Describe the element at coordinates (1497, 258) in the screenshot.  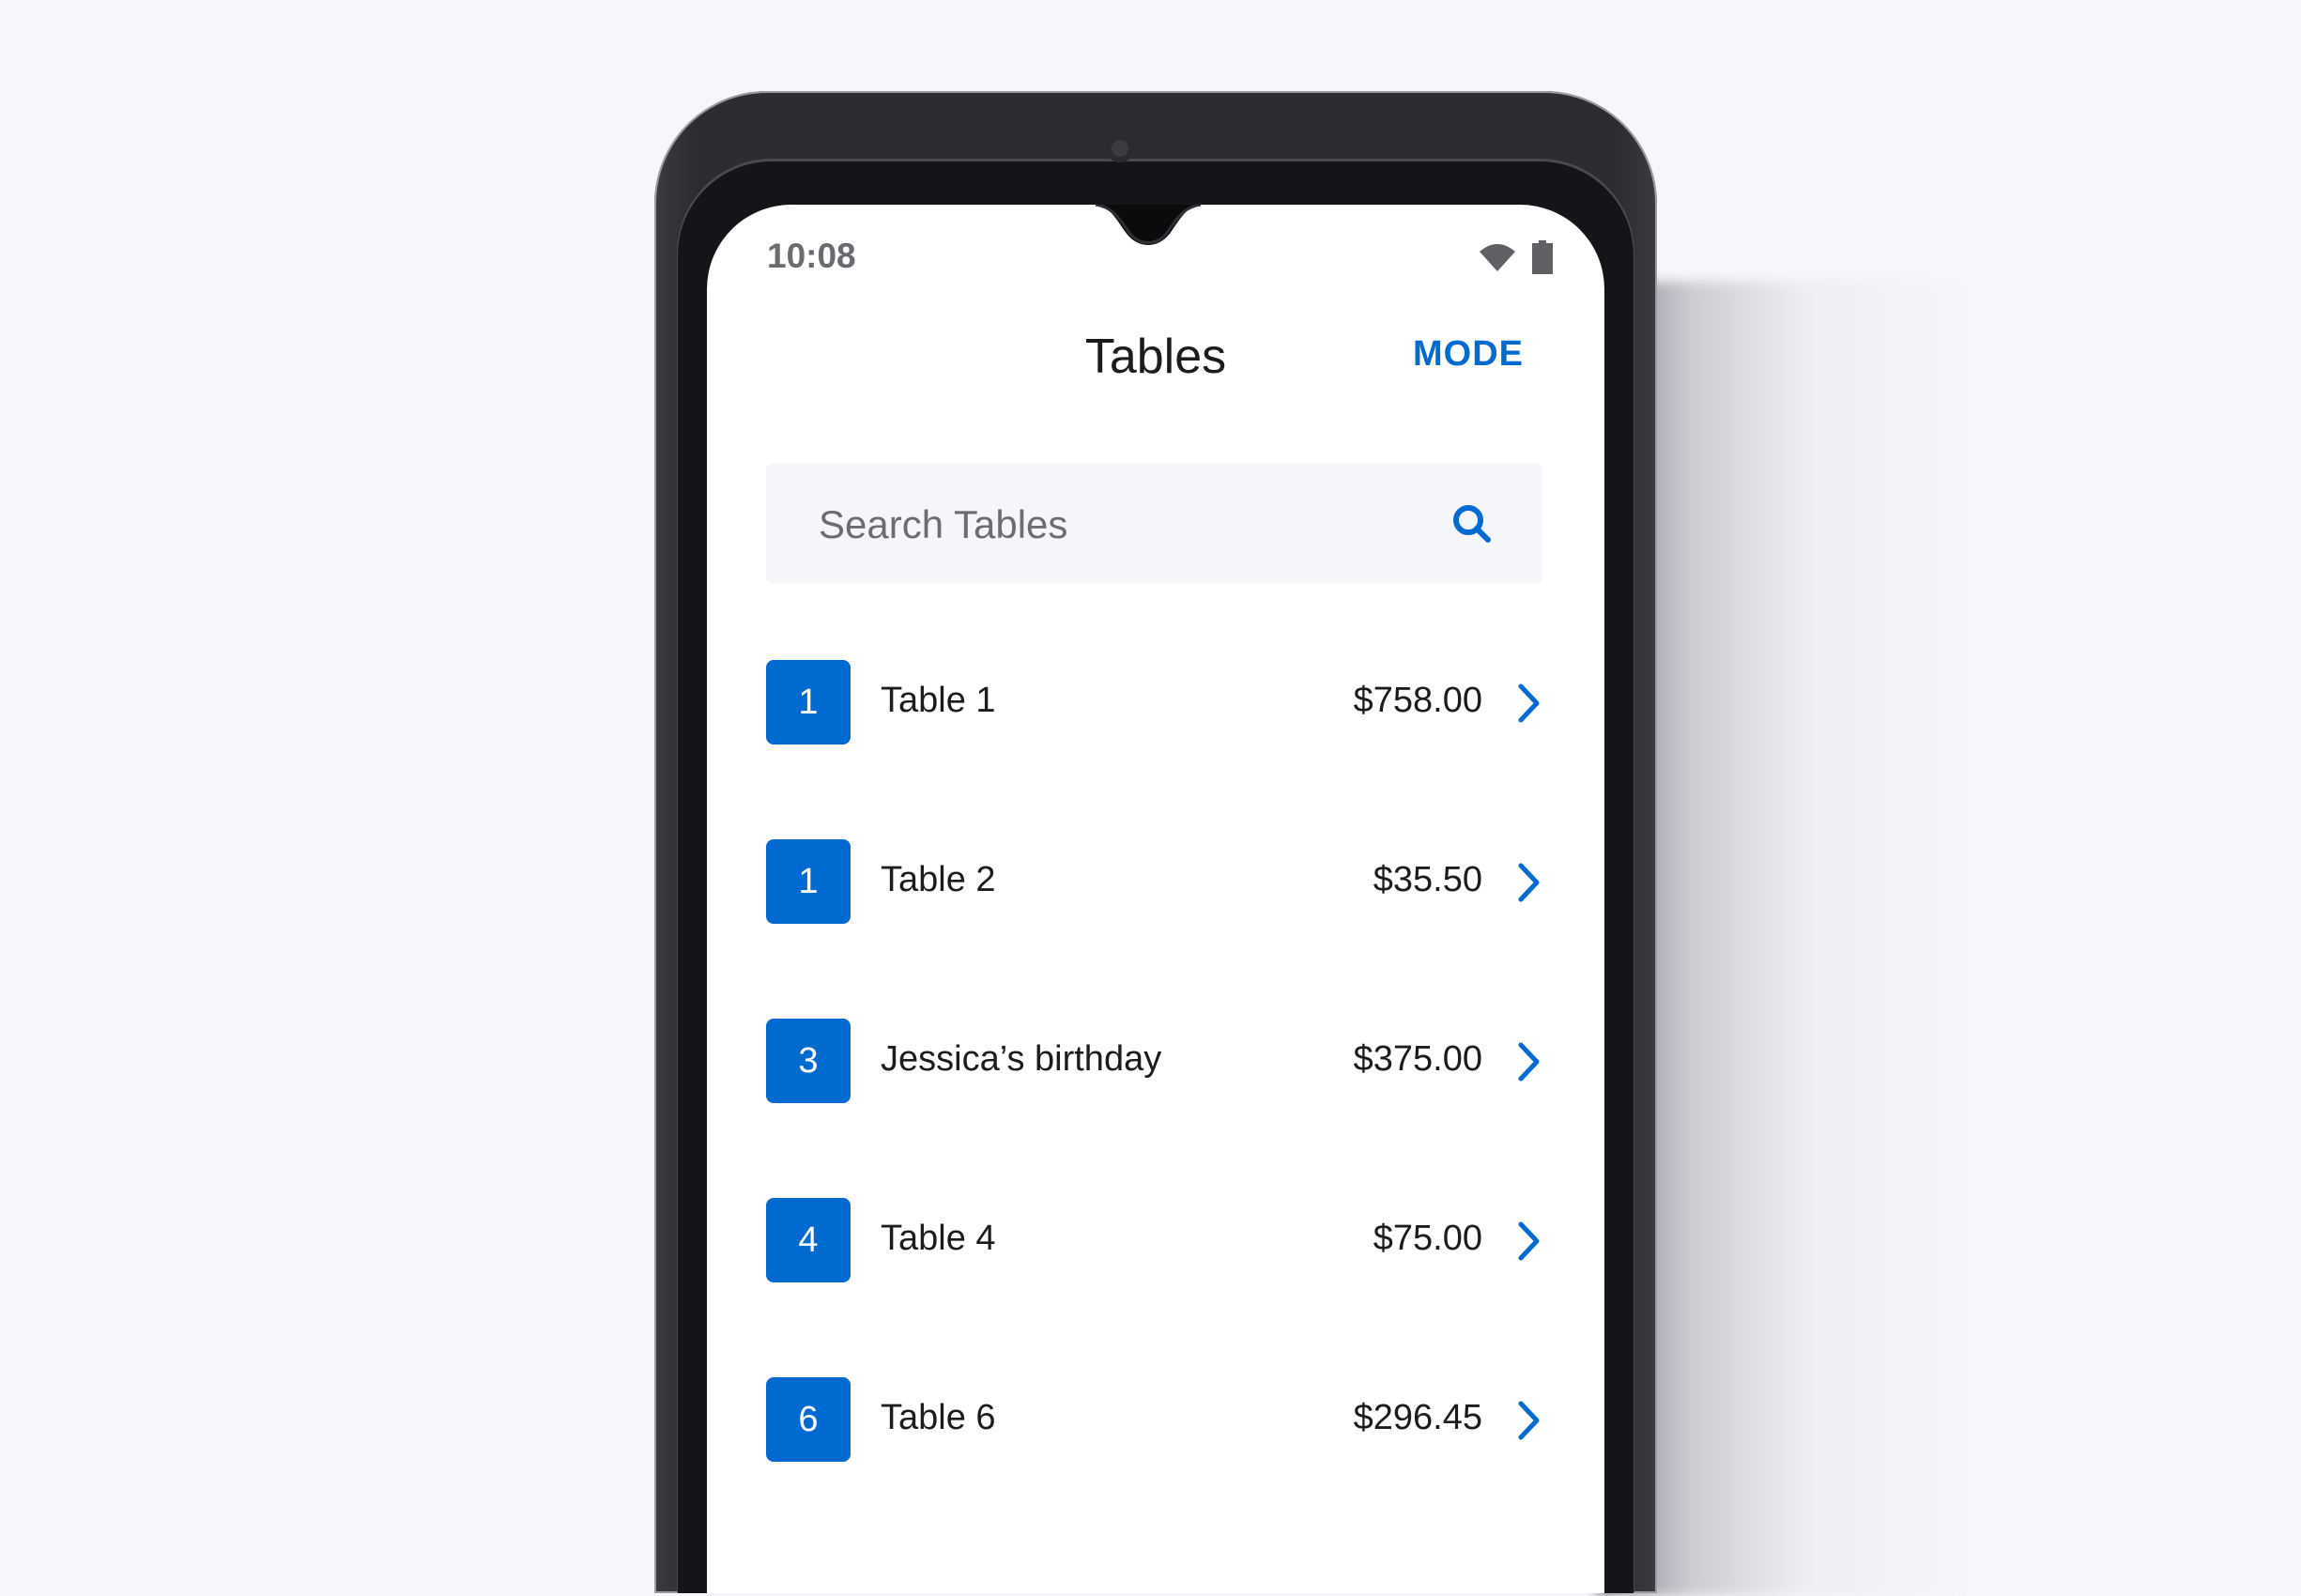
I see `wifi-icon` at that location.